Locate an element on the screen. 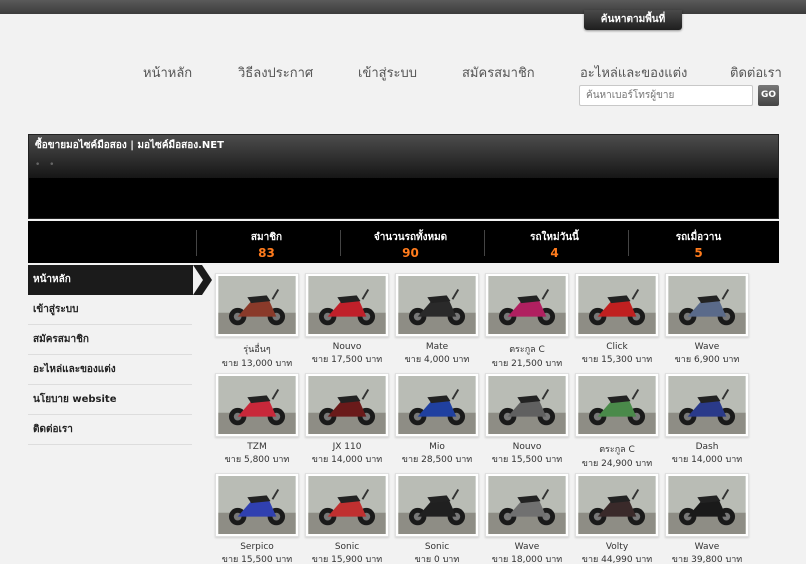 Image resolution: width=806 pixels, height=564 pixels. listing-card: ตระกูล C ขาย 21,500 บาท is located at coordinates (527, 321).